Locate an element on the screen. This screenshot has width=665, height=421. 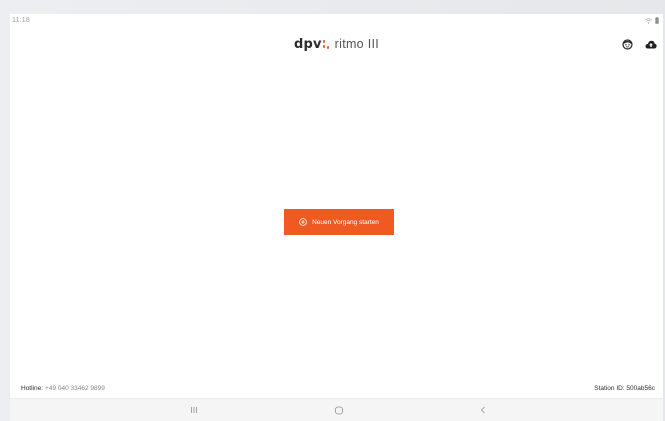
start-button-label: Neuen Vorgang starten is located at coordinates (345, 222).